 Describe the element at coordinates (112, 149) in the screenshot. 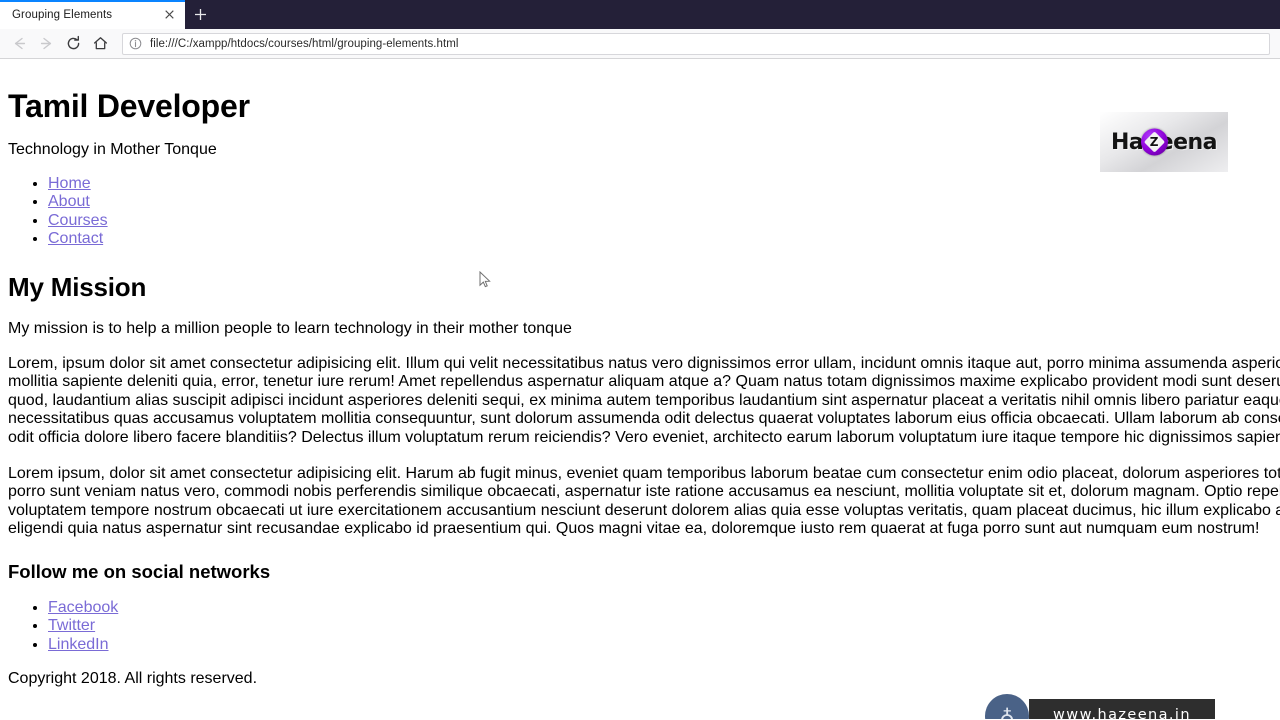

I see `page-tagline: Technology in Mother Tonque` at that location.